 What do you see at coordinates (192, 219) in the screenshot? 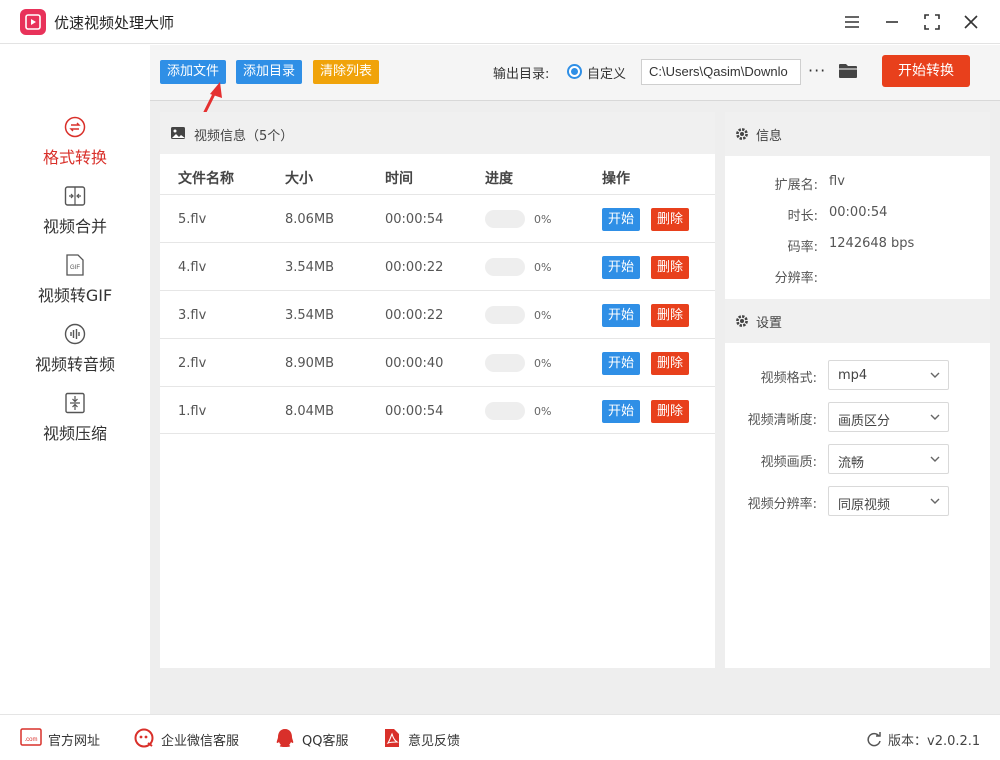
I see `file-name: 5.flv` at bounding box center [192, 219].